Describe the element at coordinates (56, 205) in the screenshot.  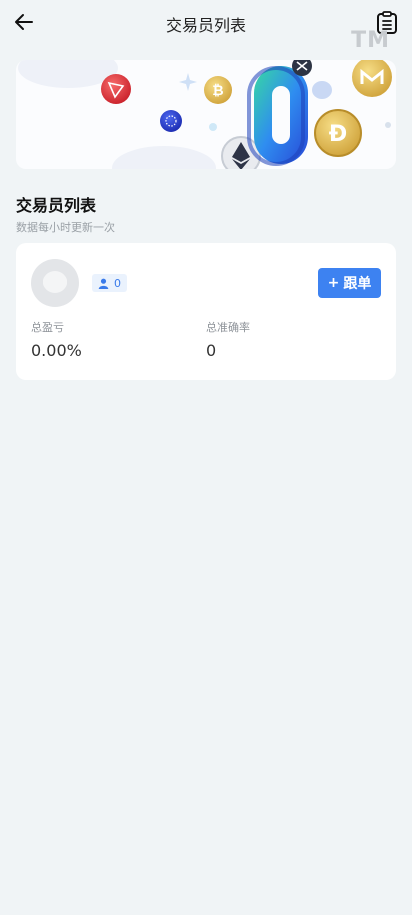
I see `section-title: 交易员列表` at that location.